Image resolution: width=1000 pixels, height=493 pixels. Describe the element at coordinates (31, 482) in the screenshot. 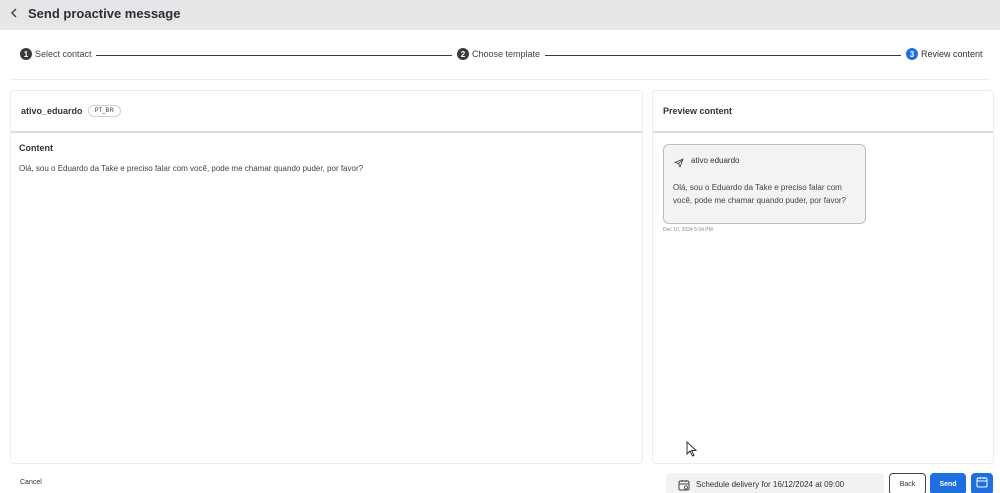

I see `cancel-button: Cancel` at that location.